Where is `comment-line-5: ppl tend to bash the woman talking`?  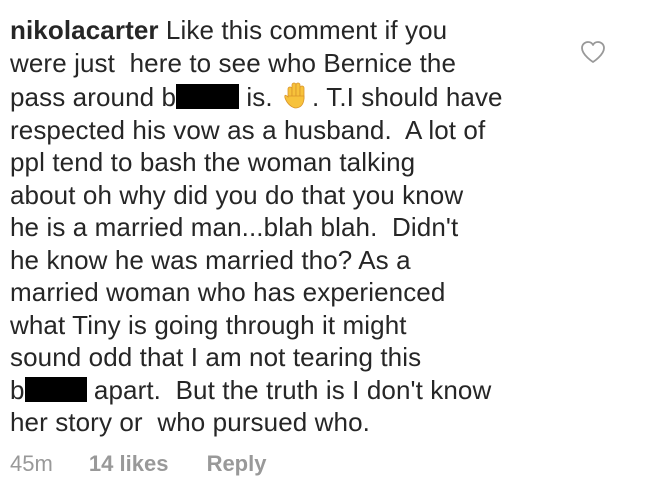 comment-line-5: ppl tend to bash the woman talking is located at coordinates (213, 162).